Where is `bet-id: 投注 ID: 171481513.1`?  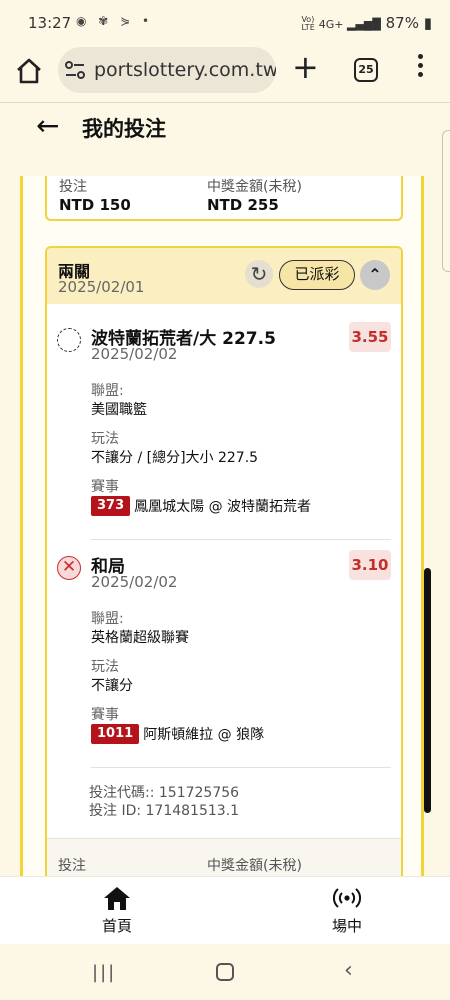
bet-id: 投注 ID: 171481513.1 is located at coordinates (164, 811).